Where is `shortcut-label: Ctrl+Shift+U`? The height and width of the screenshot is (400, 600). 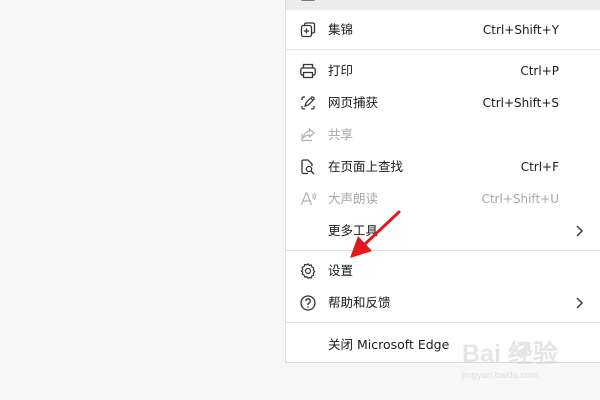
shortcut-label: Ctrl+Shift+U is located at coordinates (520, 199).